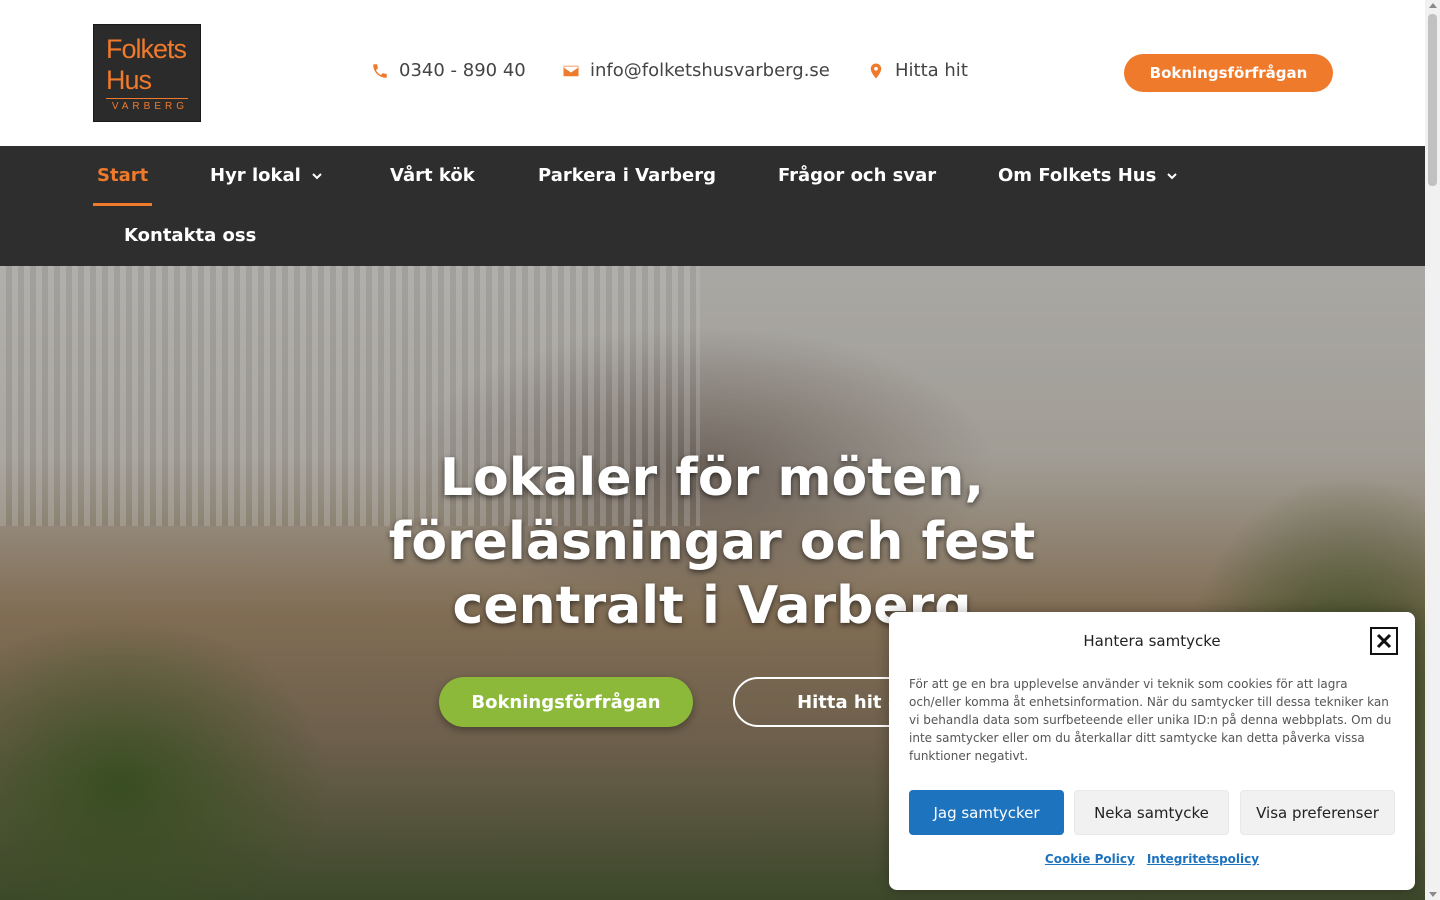 Image resolution: width=1440 pixels, height=900 pixels. I want to click on nav-item-om-folkets-hus: Om Folkets Hus, so click(1088, 175).